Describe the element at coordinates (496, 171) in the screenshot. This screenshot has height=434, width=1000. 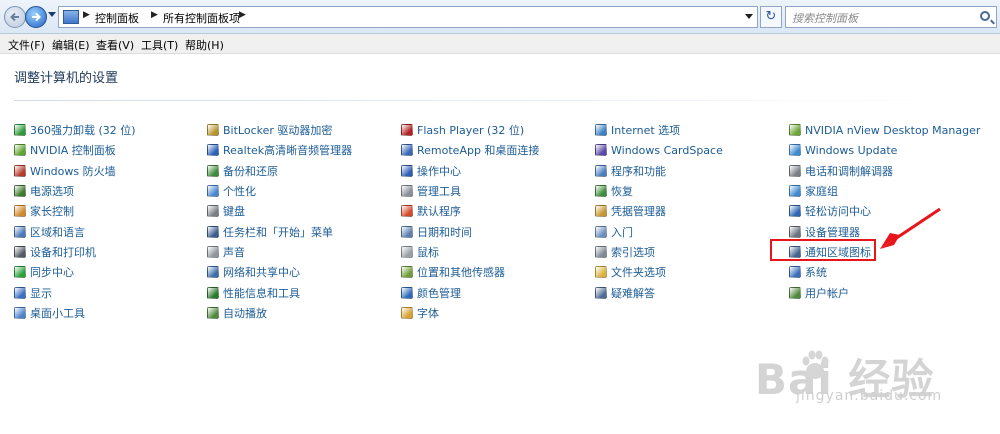
I see `control-panel-item: 操作中心` at that location.